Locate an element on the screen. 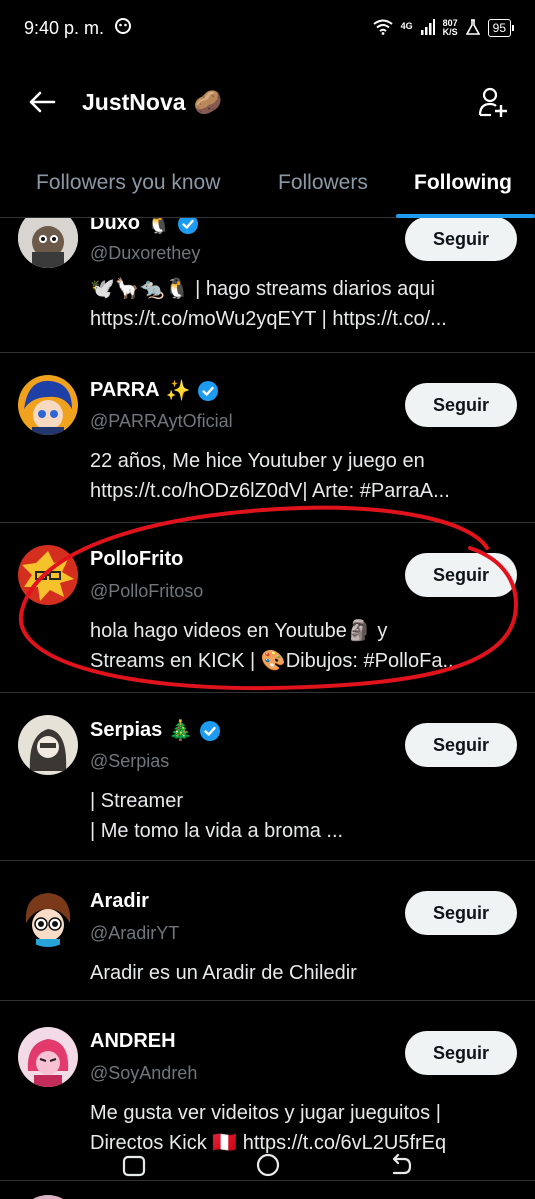 This screenshot has height=1199, width=535. user-name-line: Serpias 🎄 is located at coordinates (155, 730).